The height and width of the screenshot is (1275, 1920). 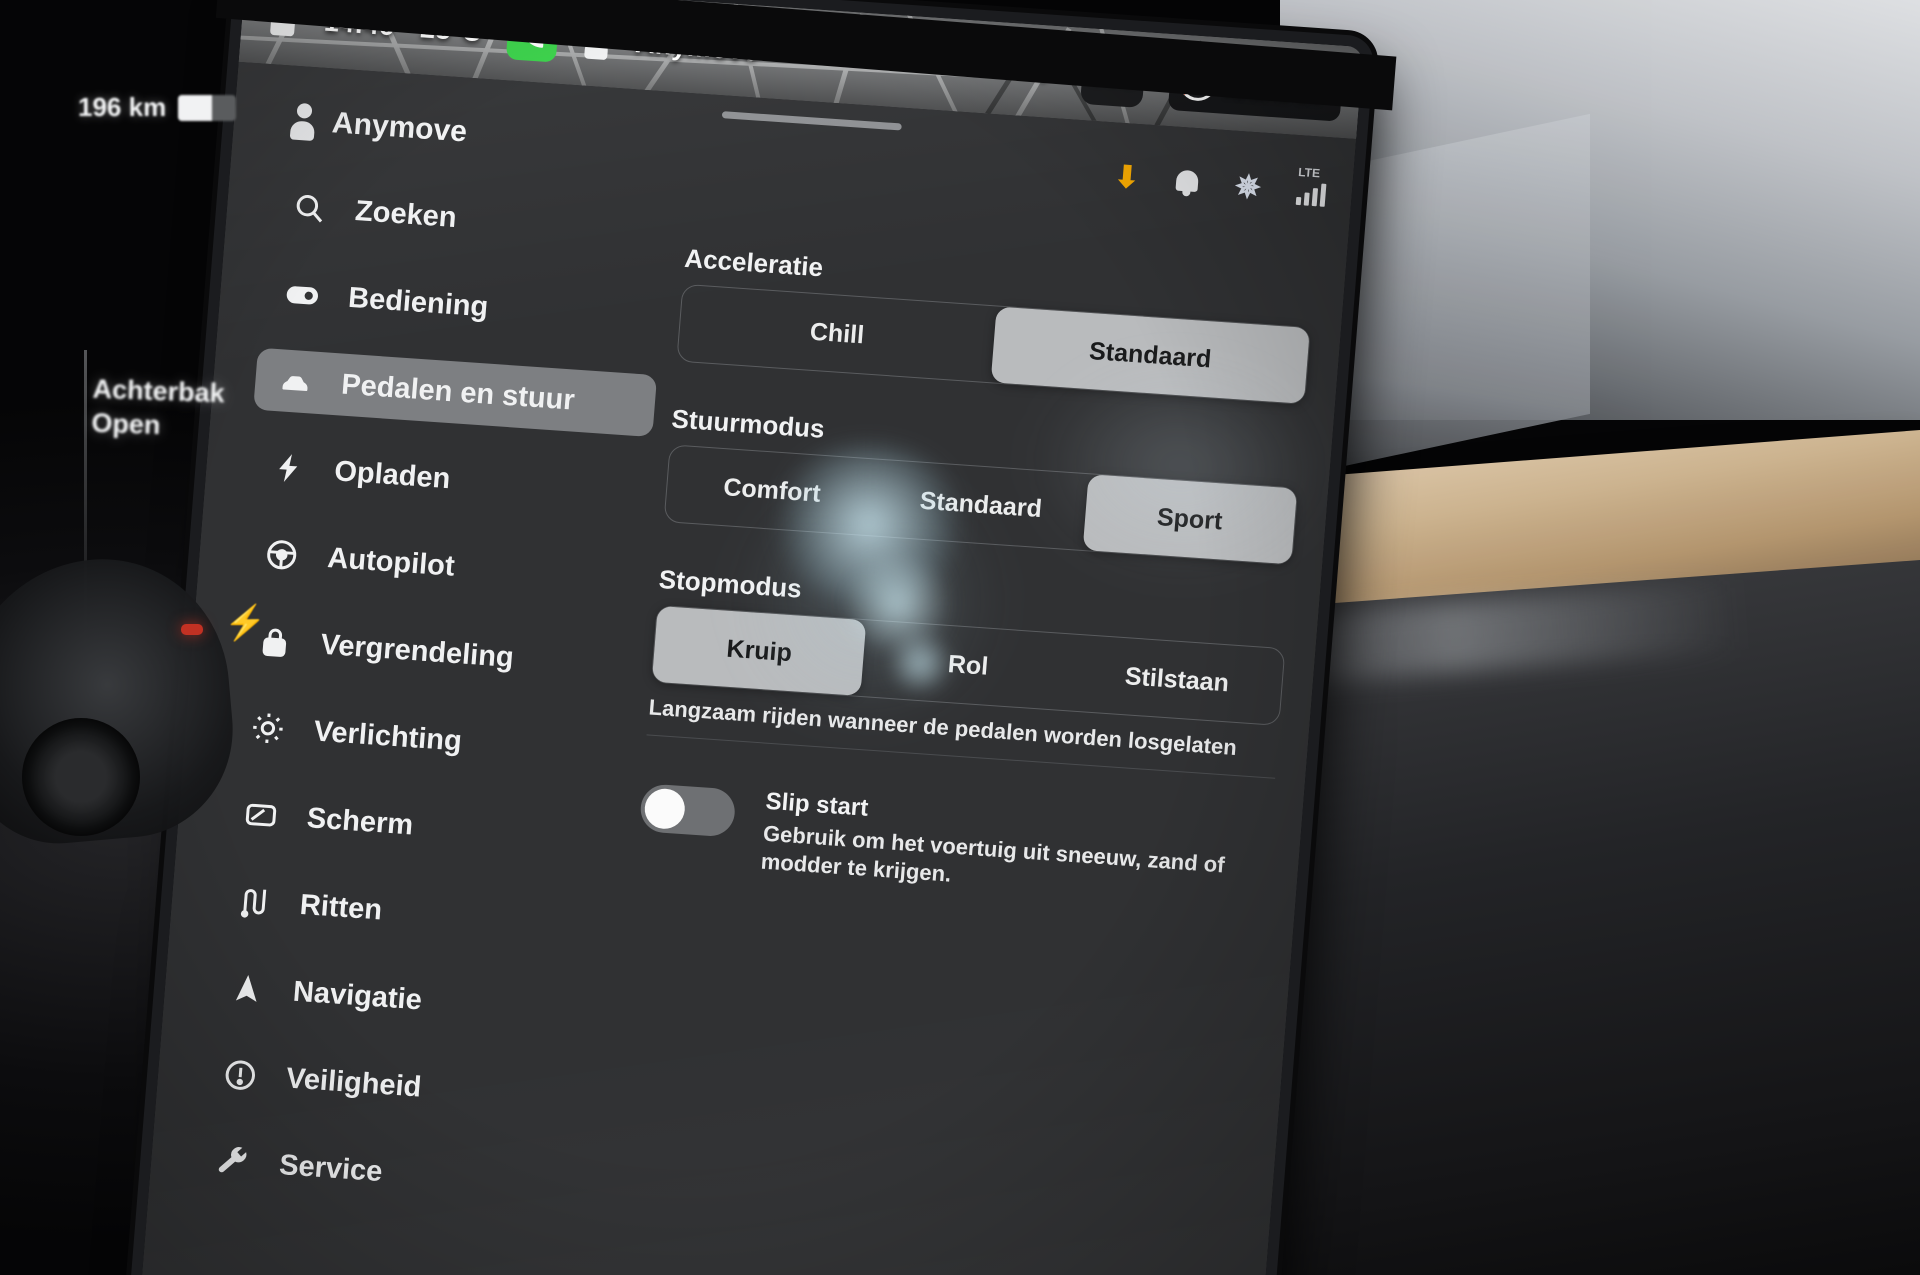 What do you see at coordinates (1150, 355) in the screenshot?
I see `acceleration-option-standaard: Standaard` at bounding box center [1150, 355].